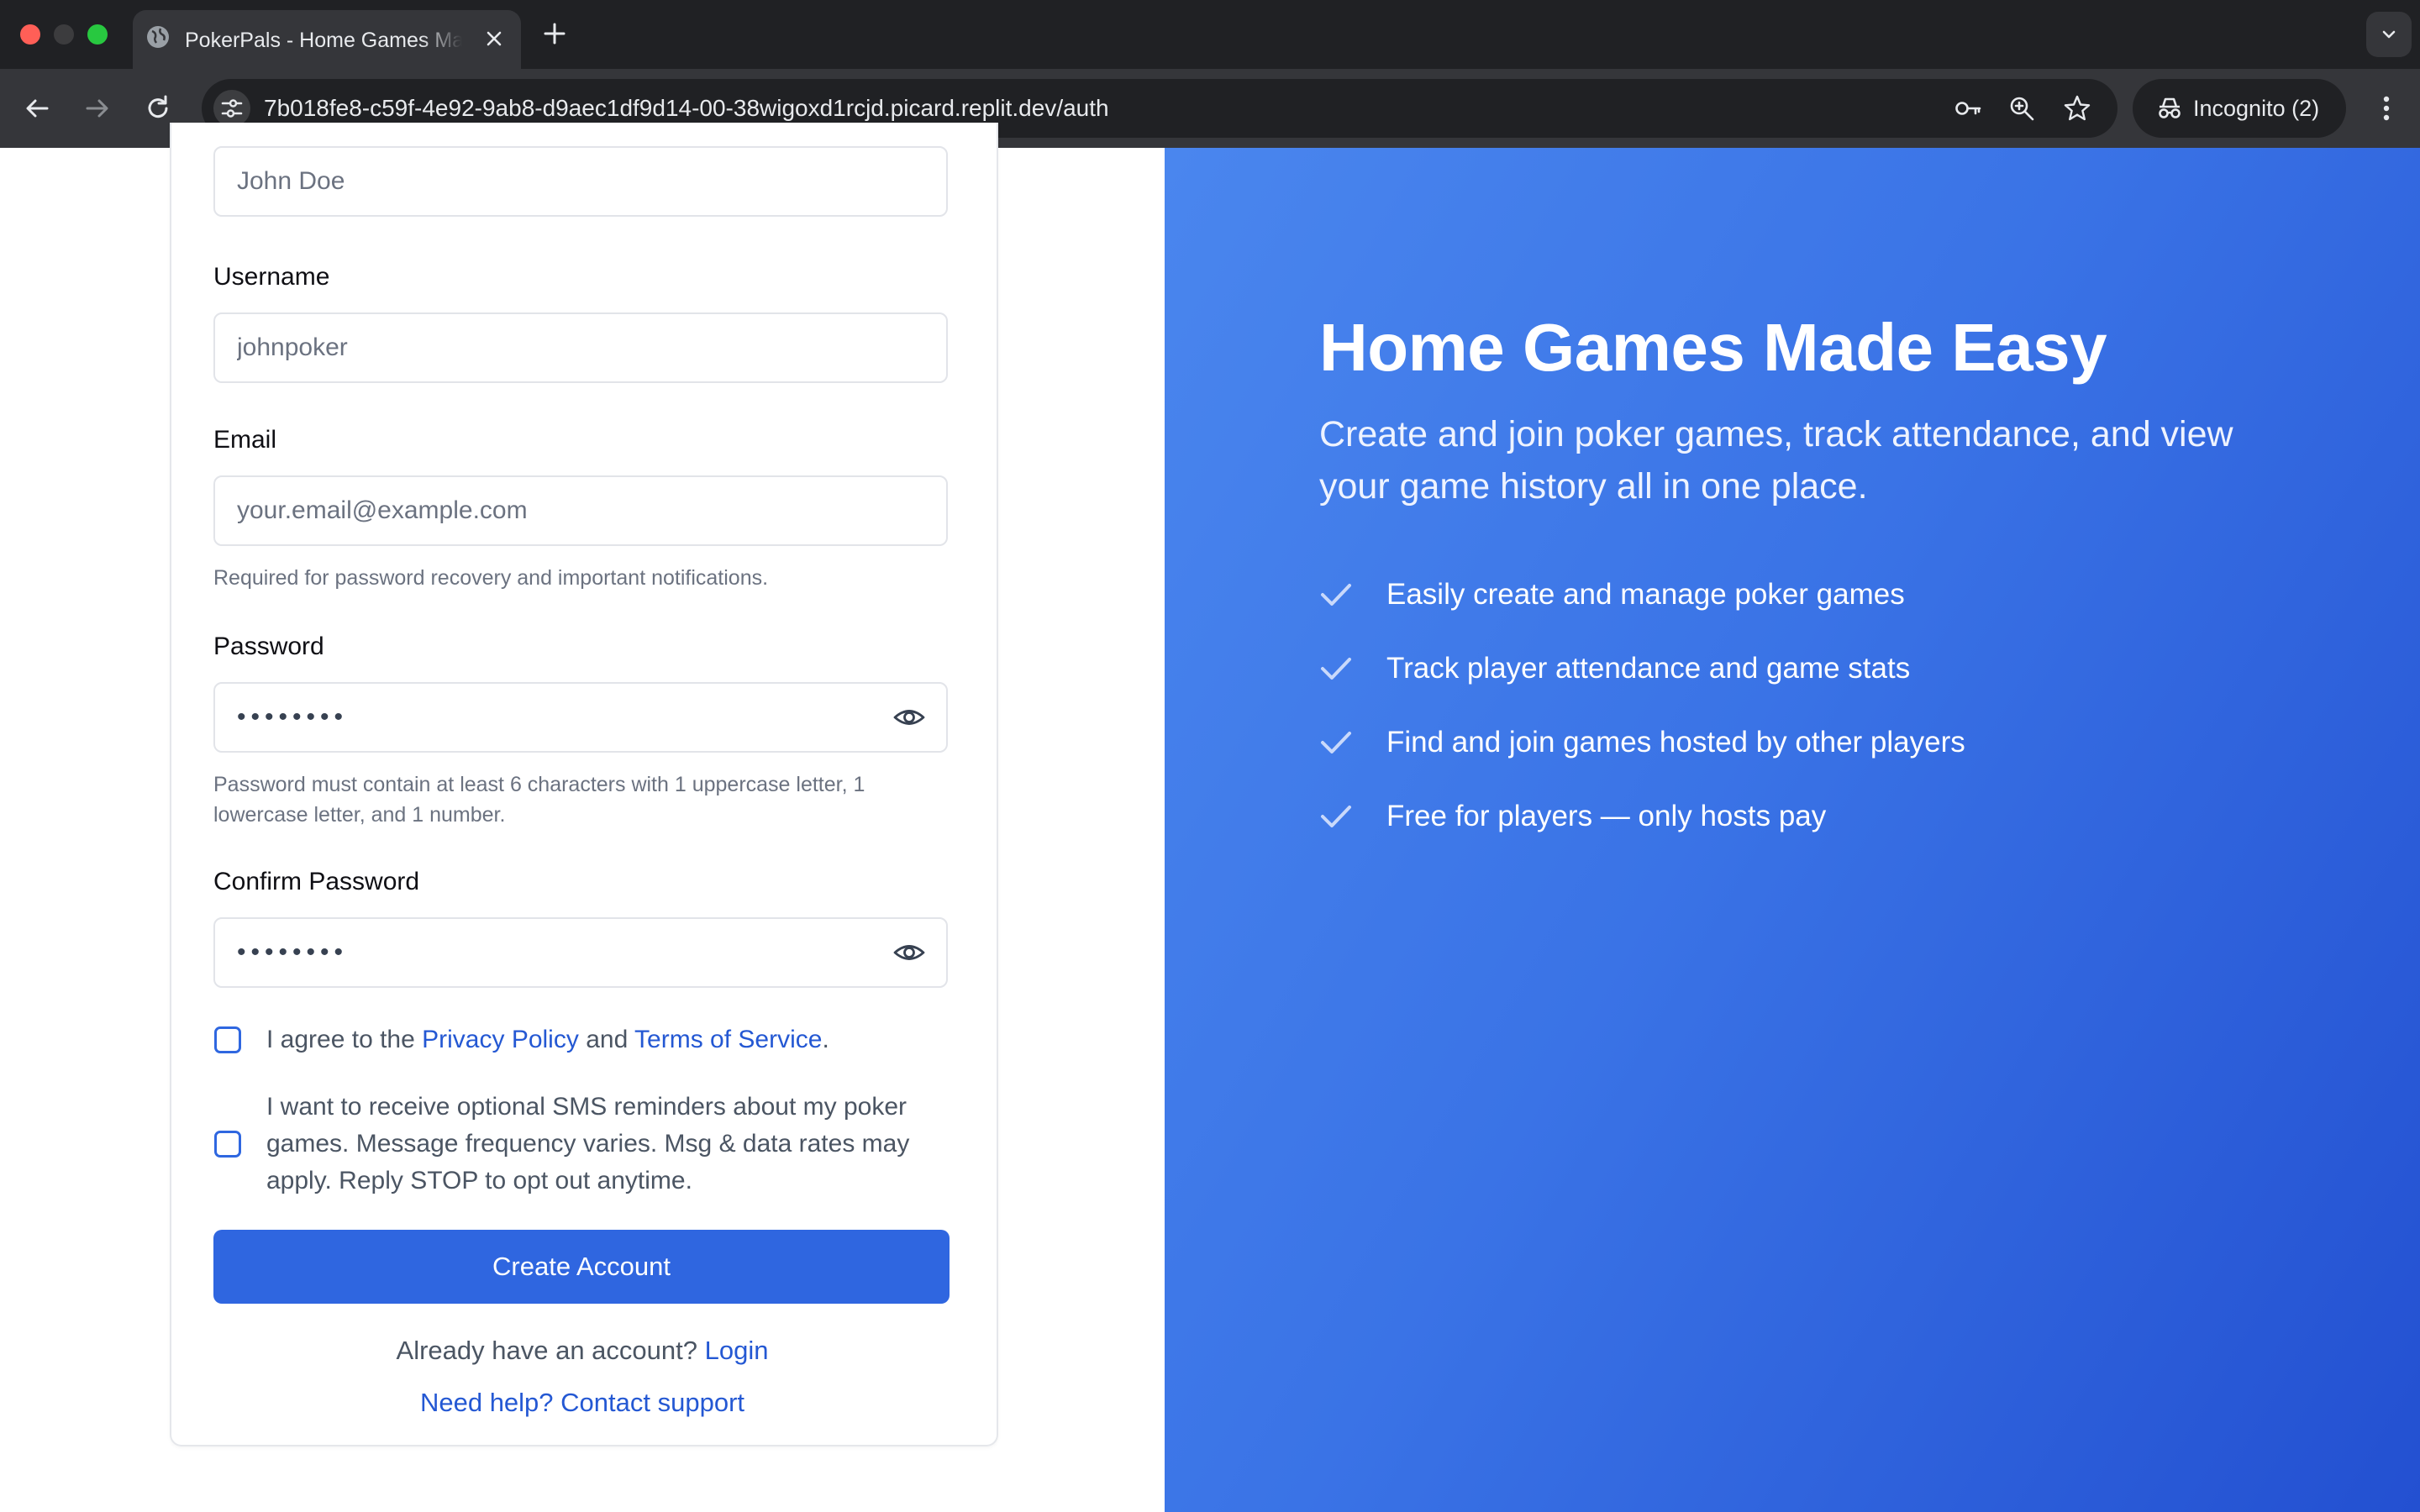  Describe the element at coordinates (909, 717) in the screenshot. I see `show-password-eye-icon` at that location.